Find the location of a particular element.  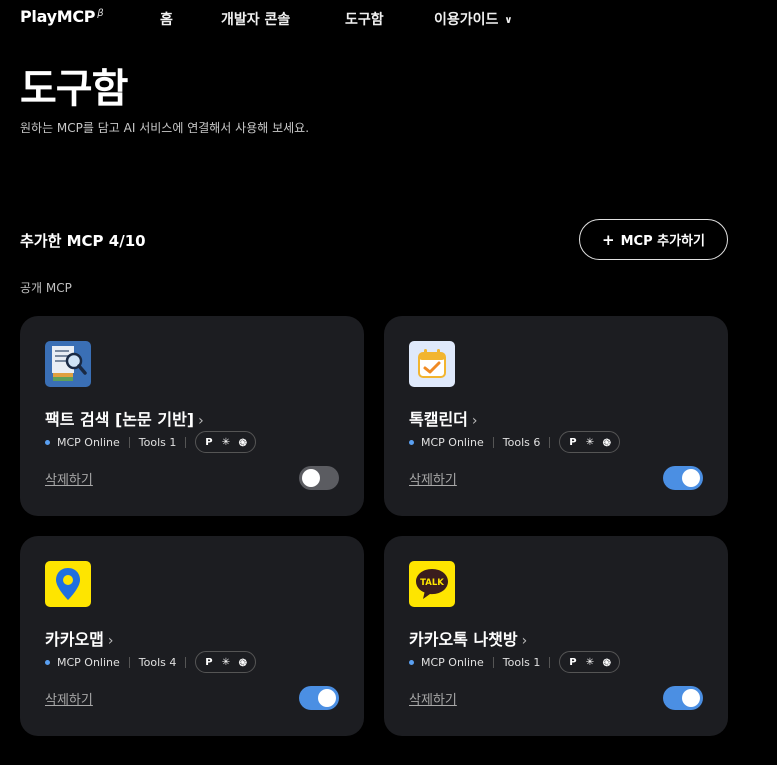

mcp-name: 팩트 검색 [논문 기반] is located at coordinates (120, 419).